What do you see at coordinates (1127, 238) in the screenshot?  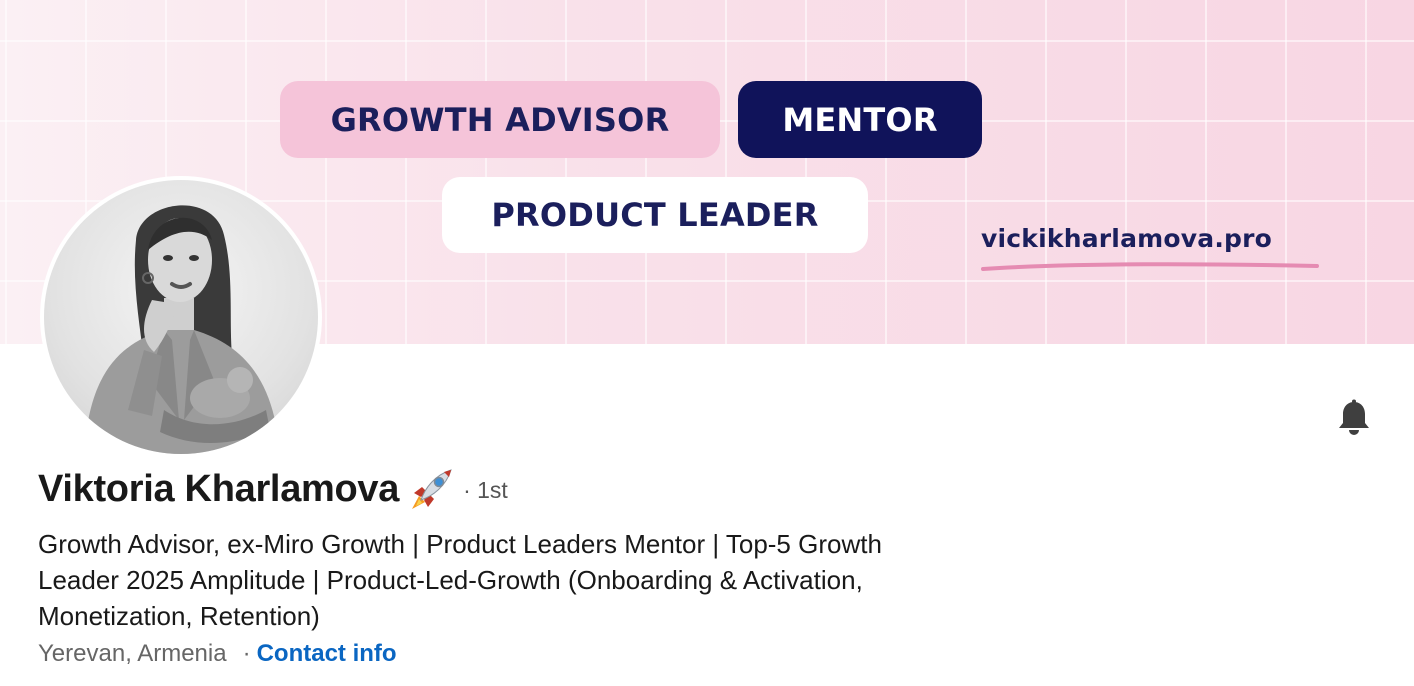 I see `banner-website-text: vickikharlamova.pro` at bounding box center [1127, 238].